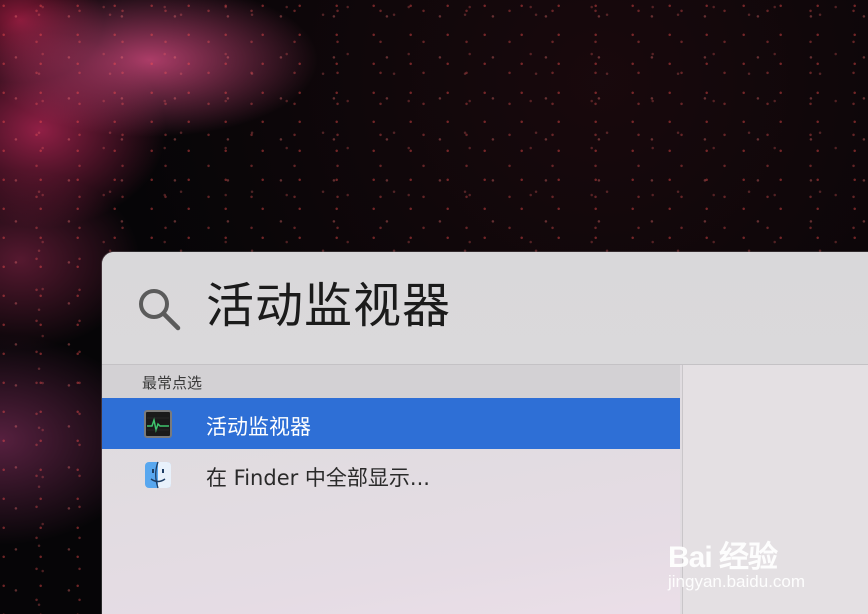 The image size is (868, 614). Describe the element at coordinates (158, 475) in the screenshot. I see `finder-icon` at that location.